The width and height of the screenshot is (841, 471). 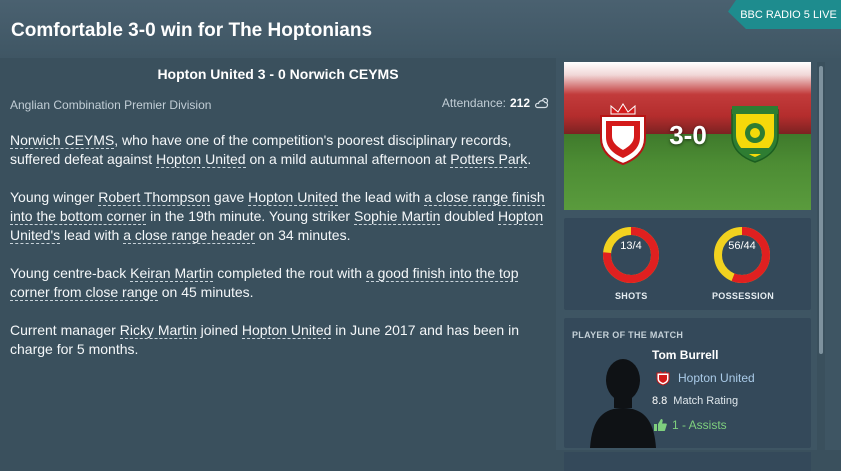 I want to click on news-headline: Comfortable 3-0 win for The Hoptonians, so click(x=192, y=30).